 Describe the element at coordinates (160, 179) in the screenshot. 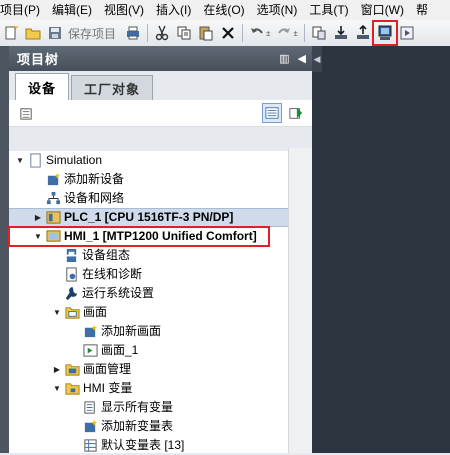

I see `tree-item-add-device: 添加新设备` at that location.